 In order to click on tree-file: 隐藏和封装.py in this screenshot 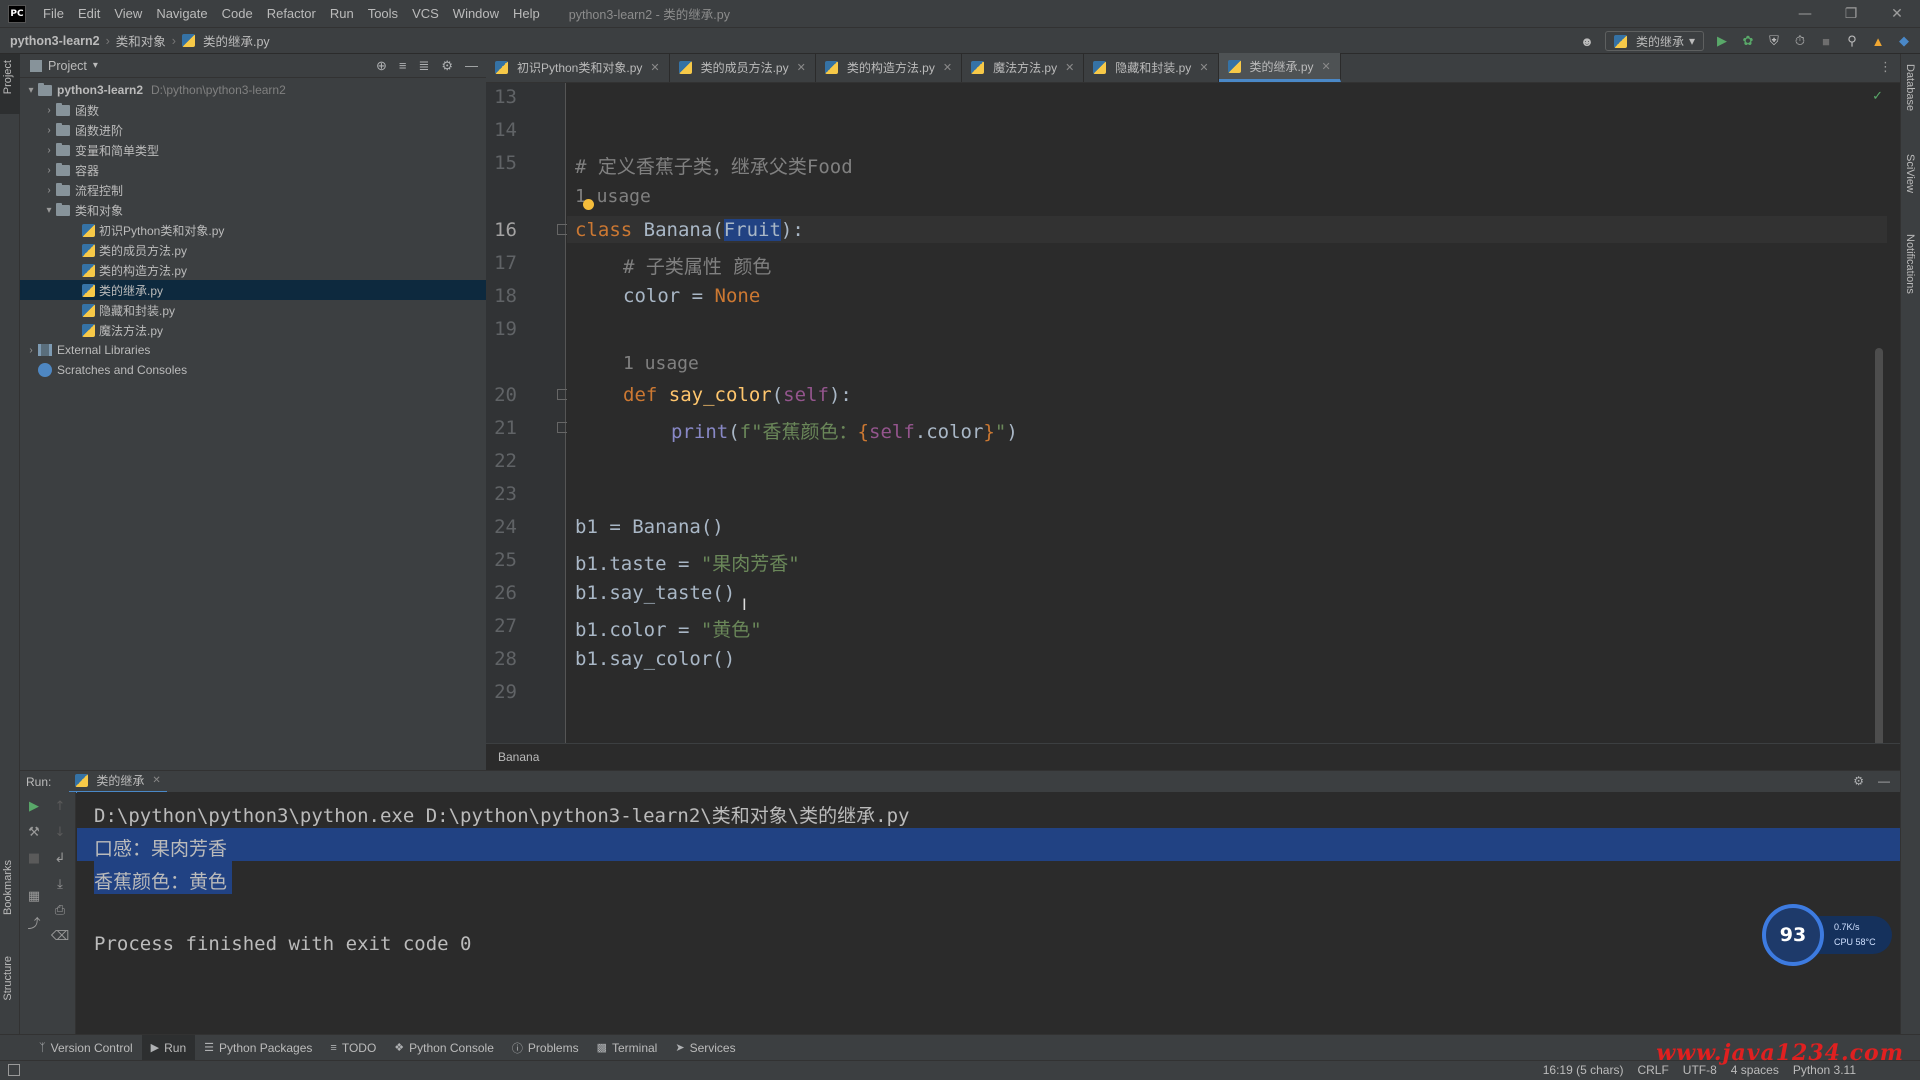, I will do `click(253, 310)`.